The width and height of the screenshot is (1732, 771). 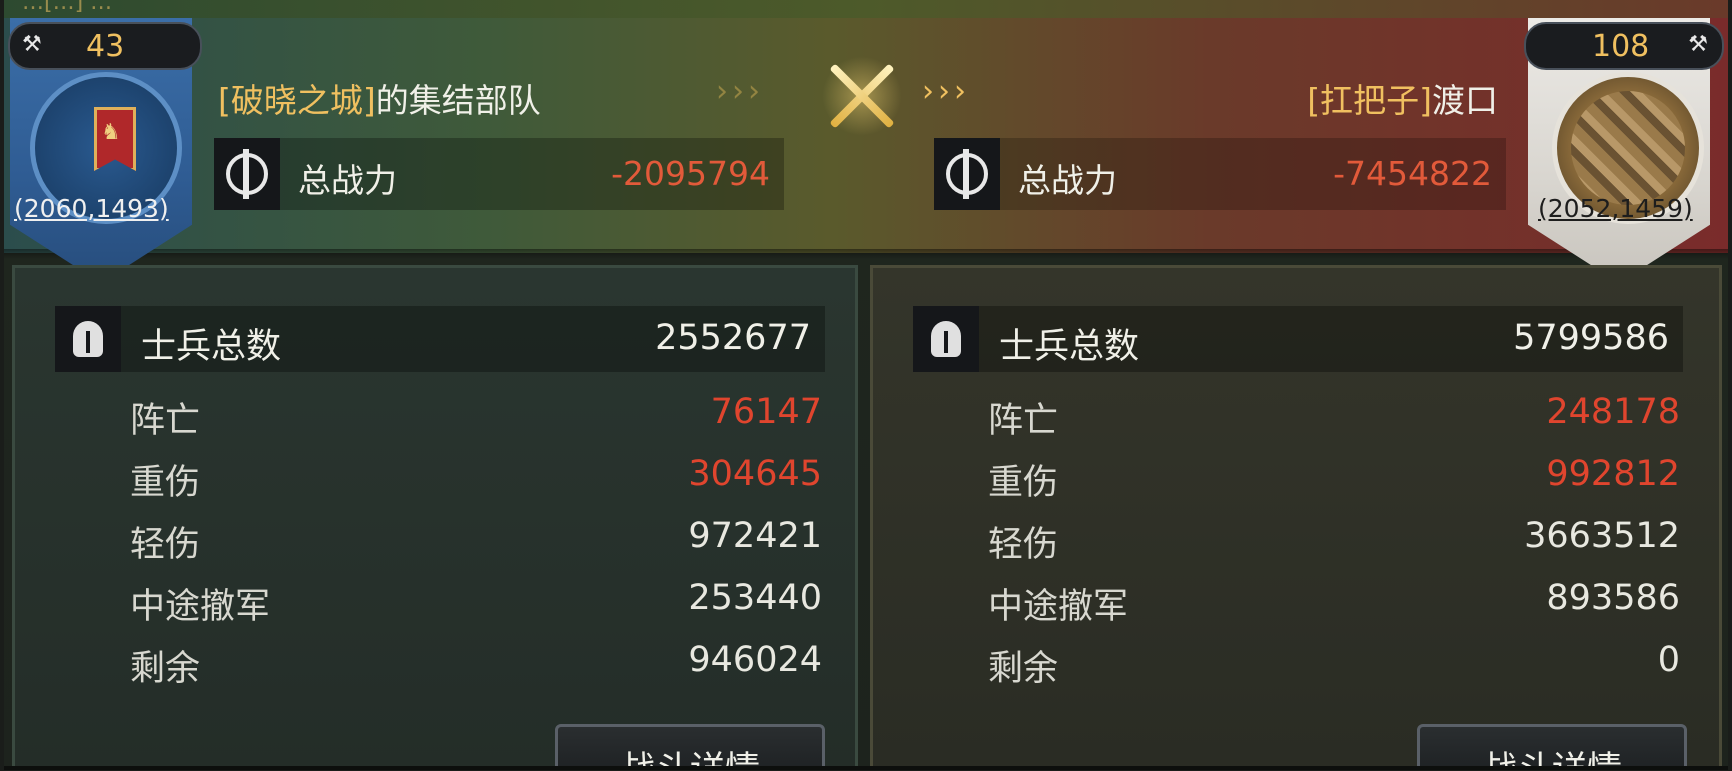 What do you see at coordinates (1602, 536) in the screenshot?
I see `stat-value: 3663512` at bounding box center [1602, 536].